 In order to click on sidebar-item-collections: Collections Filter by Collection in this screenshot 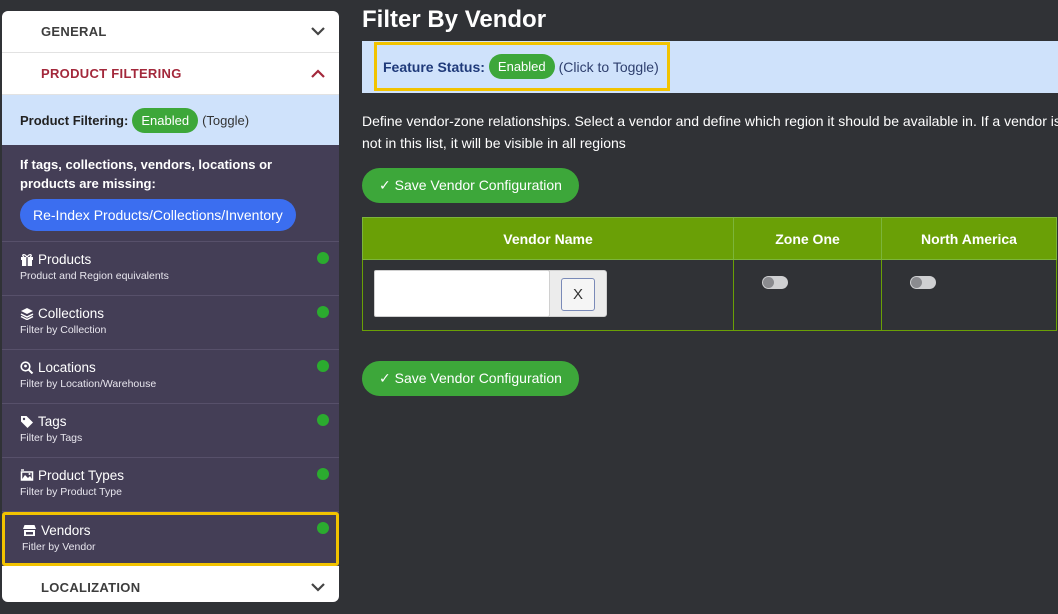, I will do `click(170, 323)`.